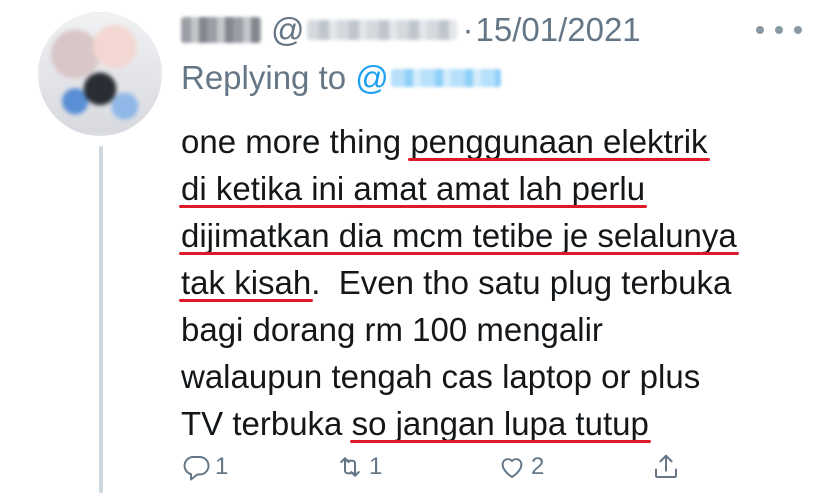  I want to click on tweet-text-line: one more thing penggunaan elektrik, so click(496, 141).